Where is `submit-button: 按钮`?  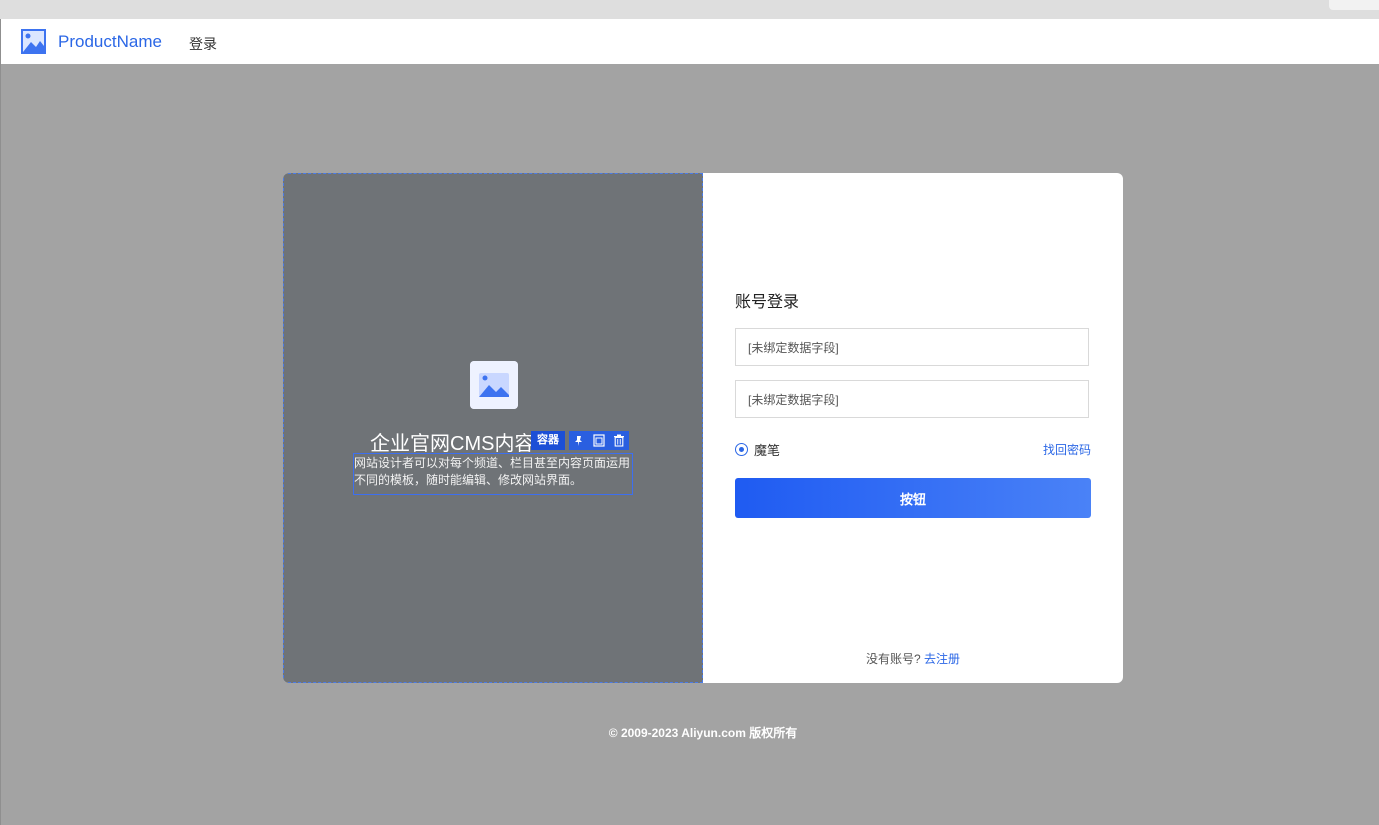
submit-button: 按钮 is located at coordinates (913, 498).